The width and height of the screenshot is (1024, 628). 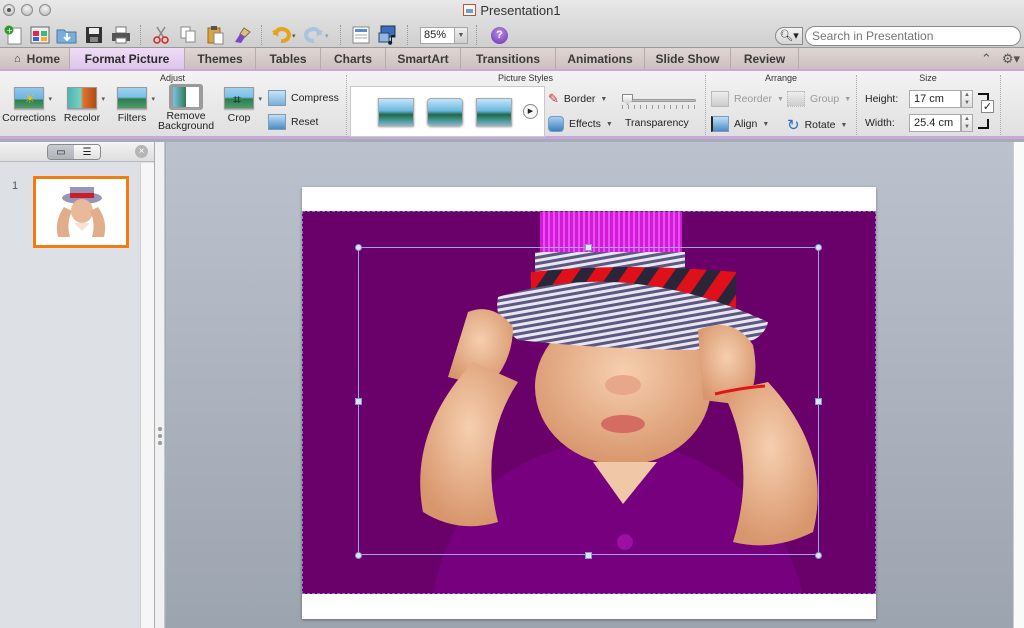 I want to click on media-icon, so click(x=388, y=35).